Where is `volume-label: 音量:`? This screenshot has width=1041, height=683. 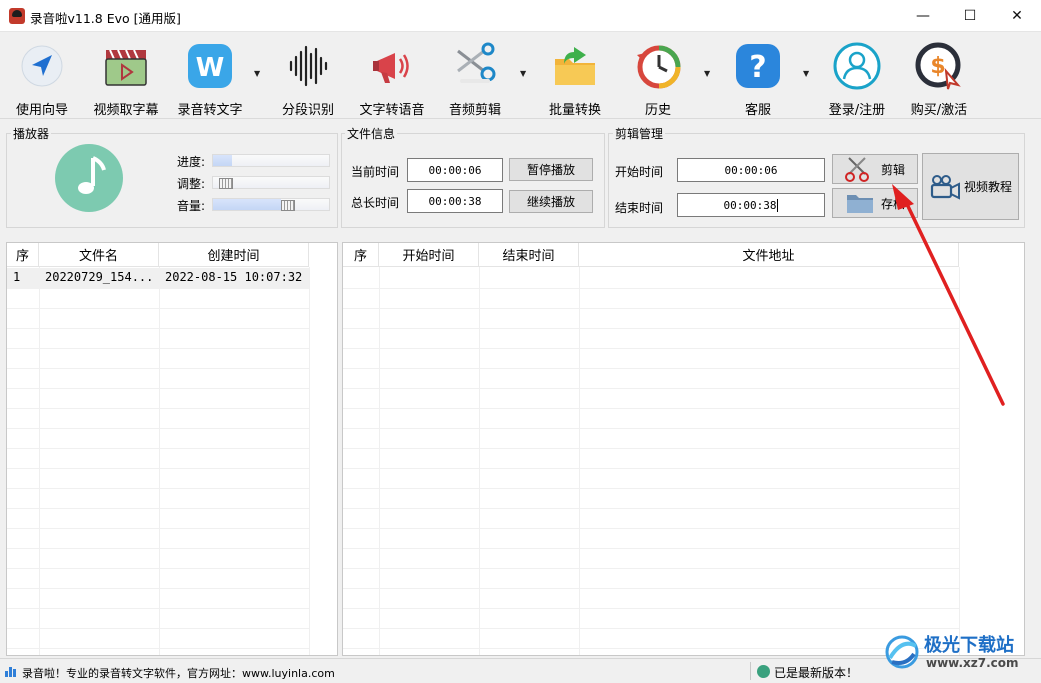 volume-label: 音量: is located at coordinates (191, 206).